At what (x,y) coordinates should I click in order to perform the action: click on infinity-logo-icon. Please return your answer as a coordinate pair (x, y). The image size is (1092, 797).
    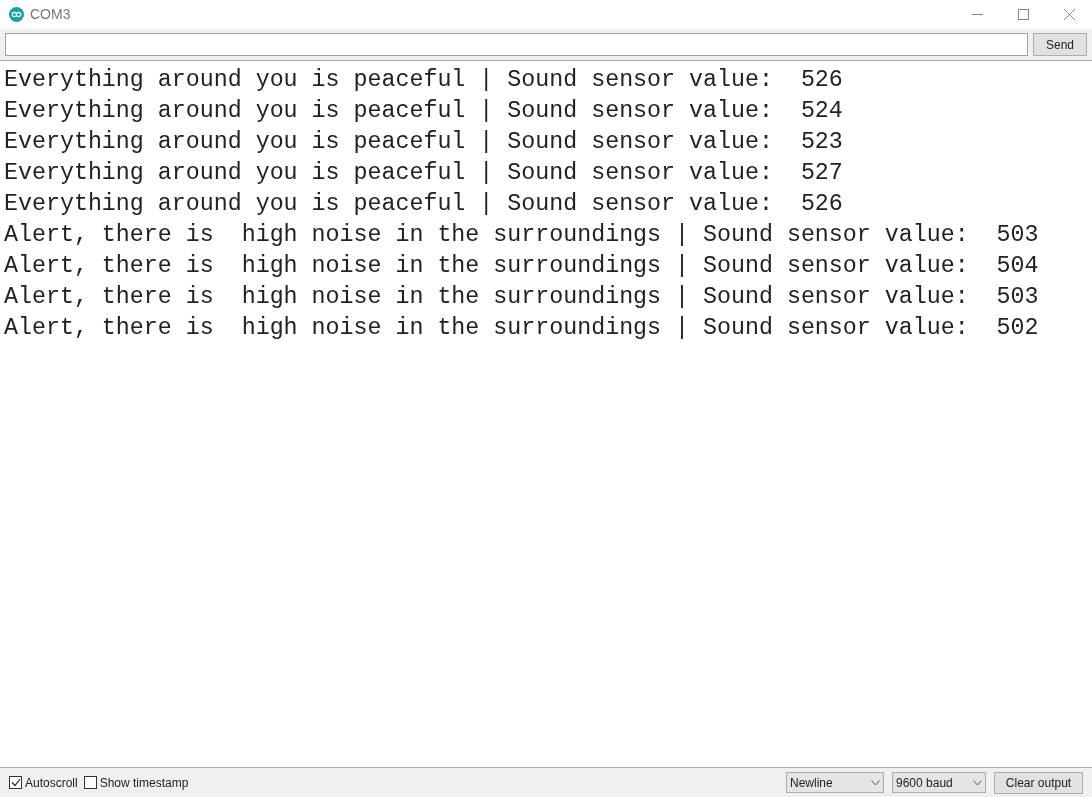
    Looking at the image, I should click on (16, 14).